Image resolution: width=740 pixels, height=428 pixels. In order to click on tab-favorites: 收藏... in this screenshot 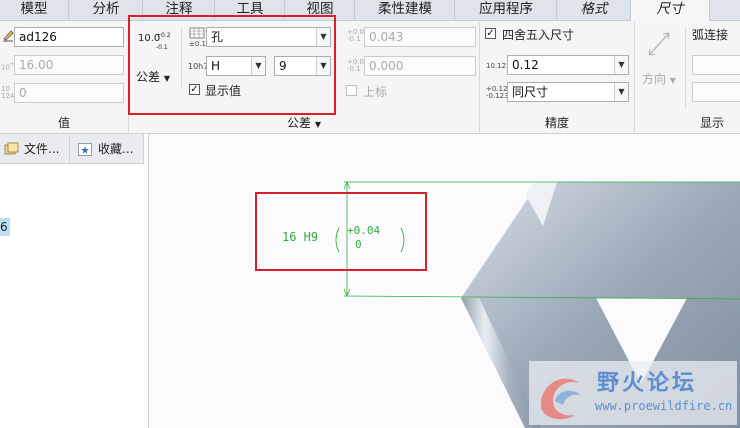, I will do `click(107, 149)`.